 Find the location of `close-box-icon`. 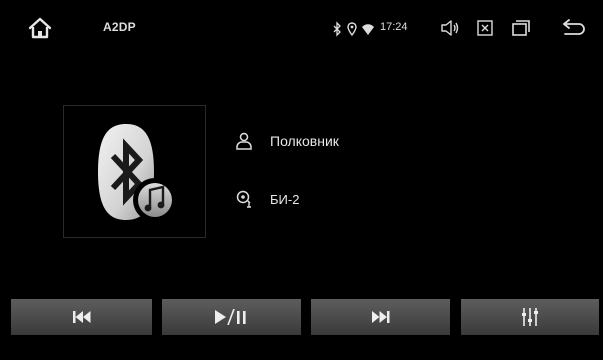

close-box-icon is located at coordinates (485, 28).